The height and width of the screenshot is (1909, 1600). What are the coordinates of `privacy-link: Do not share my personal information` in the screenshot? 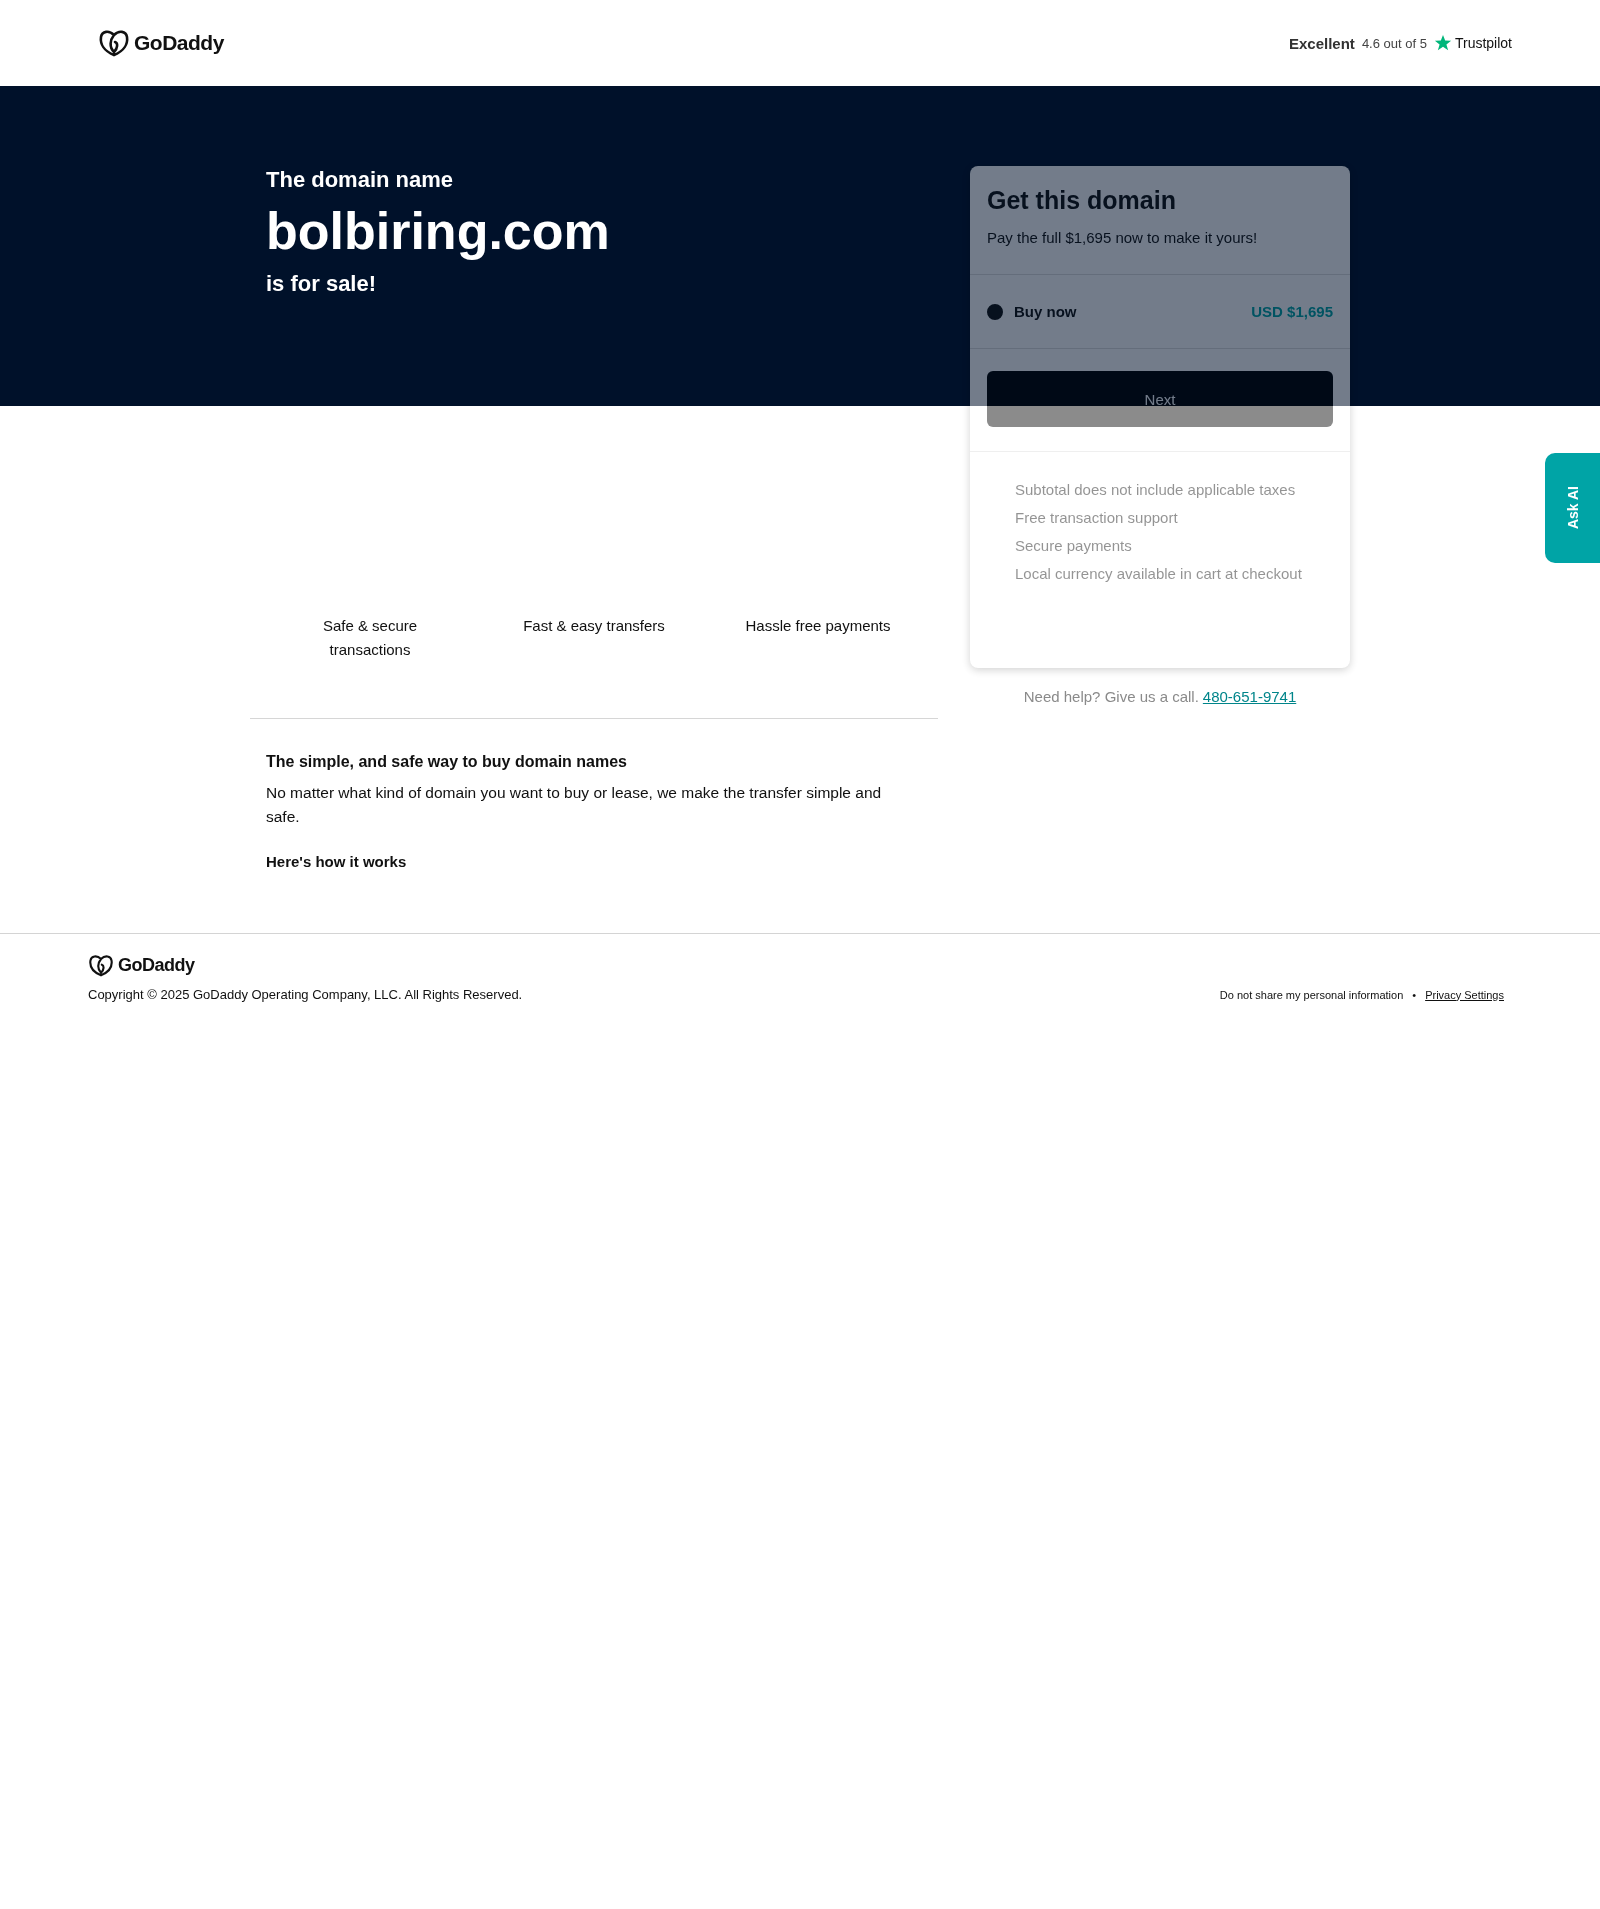 It's located at (1311, 994).